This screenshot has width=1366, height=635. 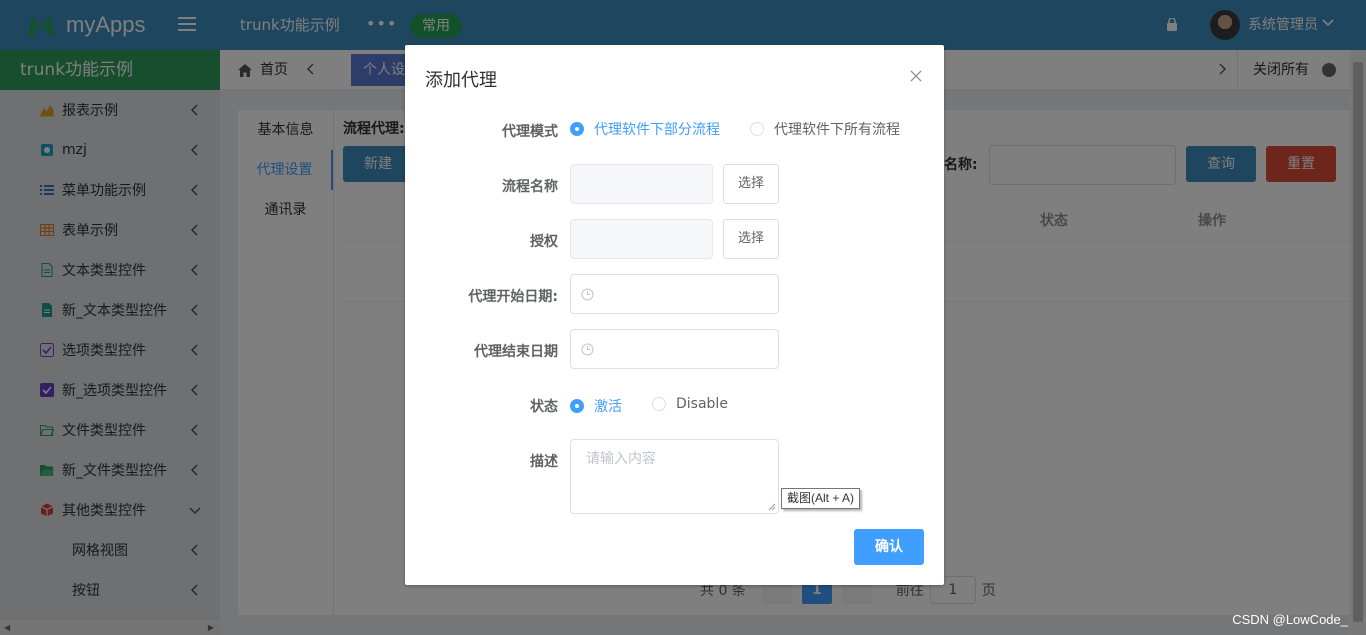 What do you see at coordinates (657, 130) in the screenshot?
I see `radio-label: 代理软件下部分流程` at bounding box center [657, 130].